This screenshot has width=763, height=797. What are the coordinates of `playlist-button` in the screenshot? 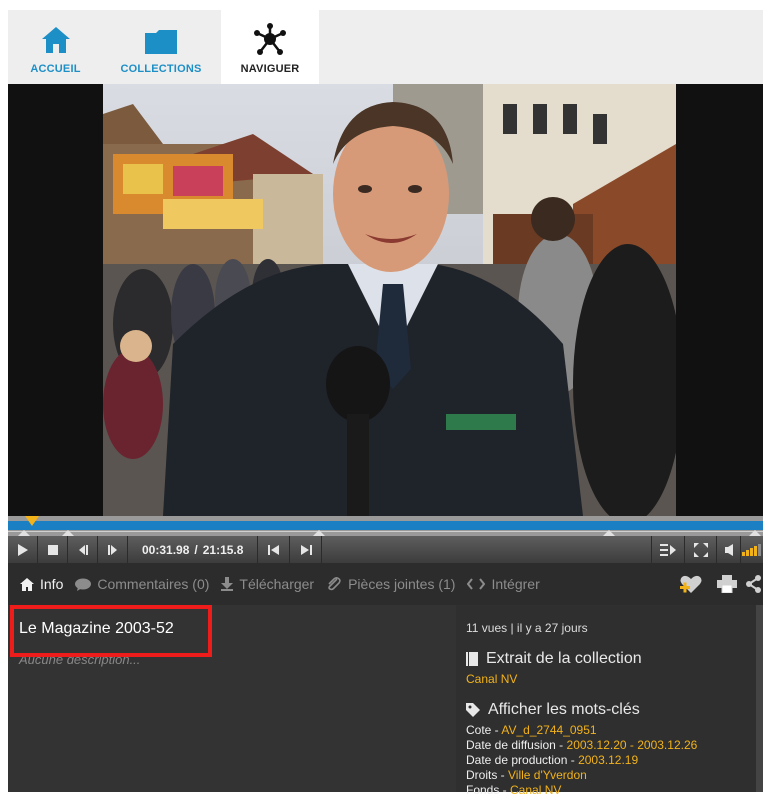 It's located at (668, 549).